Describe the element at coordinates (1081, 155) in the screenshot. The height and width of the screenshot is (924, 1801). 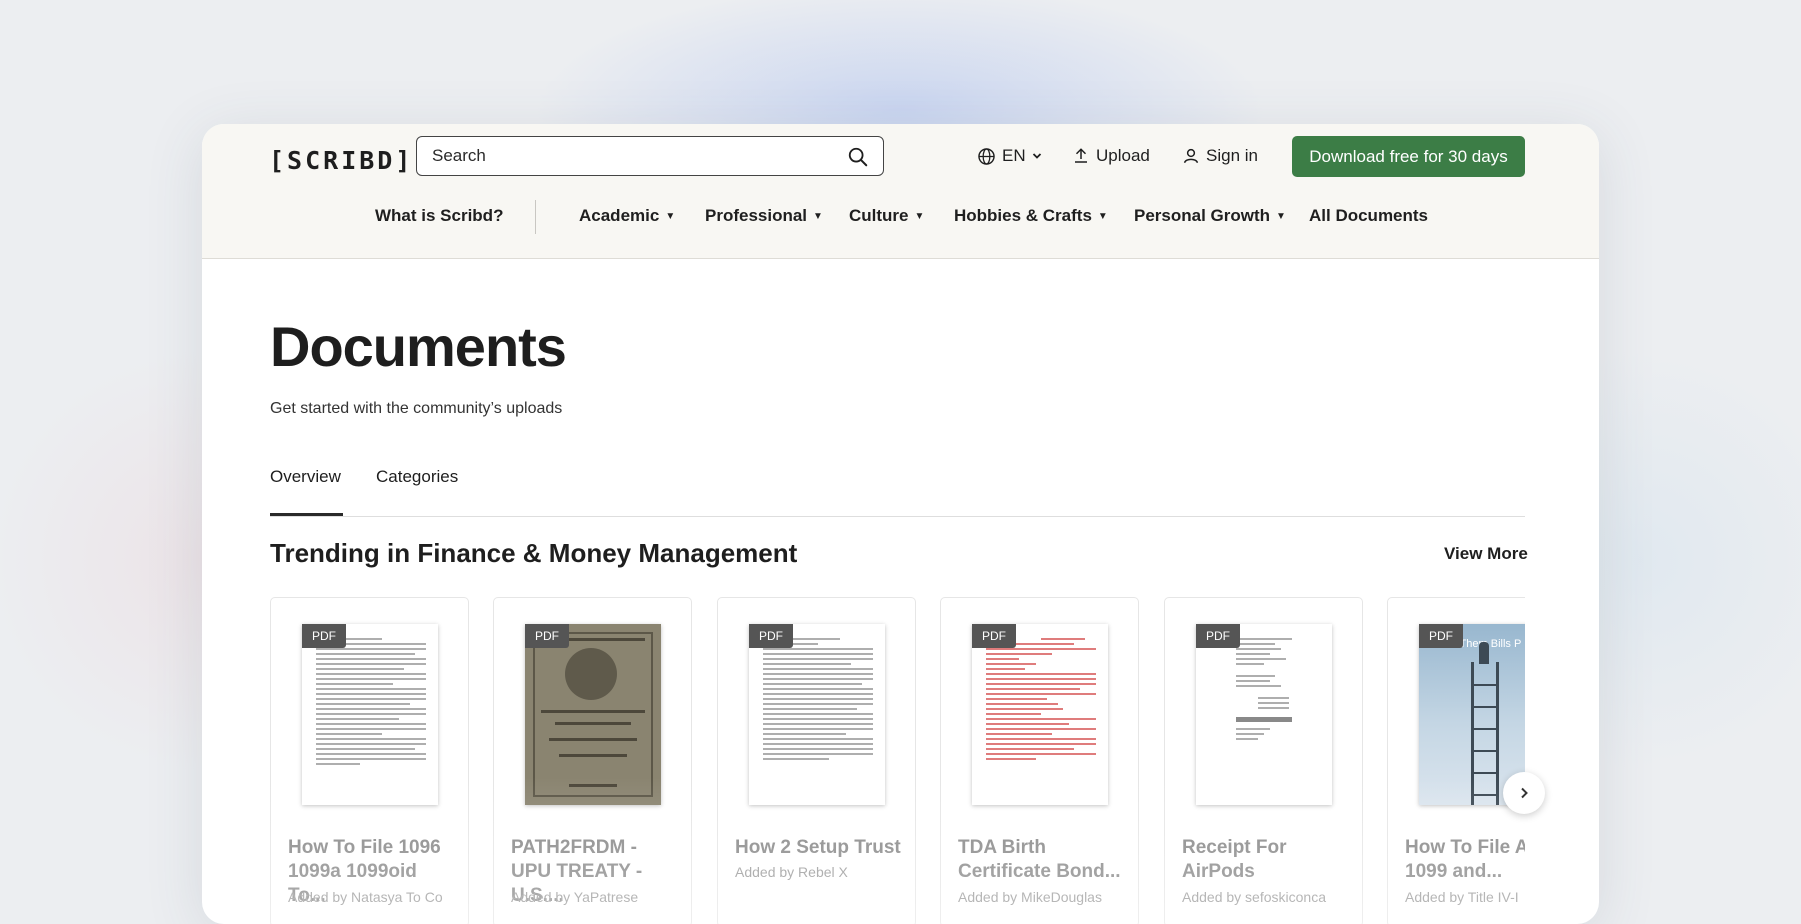
I see `upload-icon` at that location.